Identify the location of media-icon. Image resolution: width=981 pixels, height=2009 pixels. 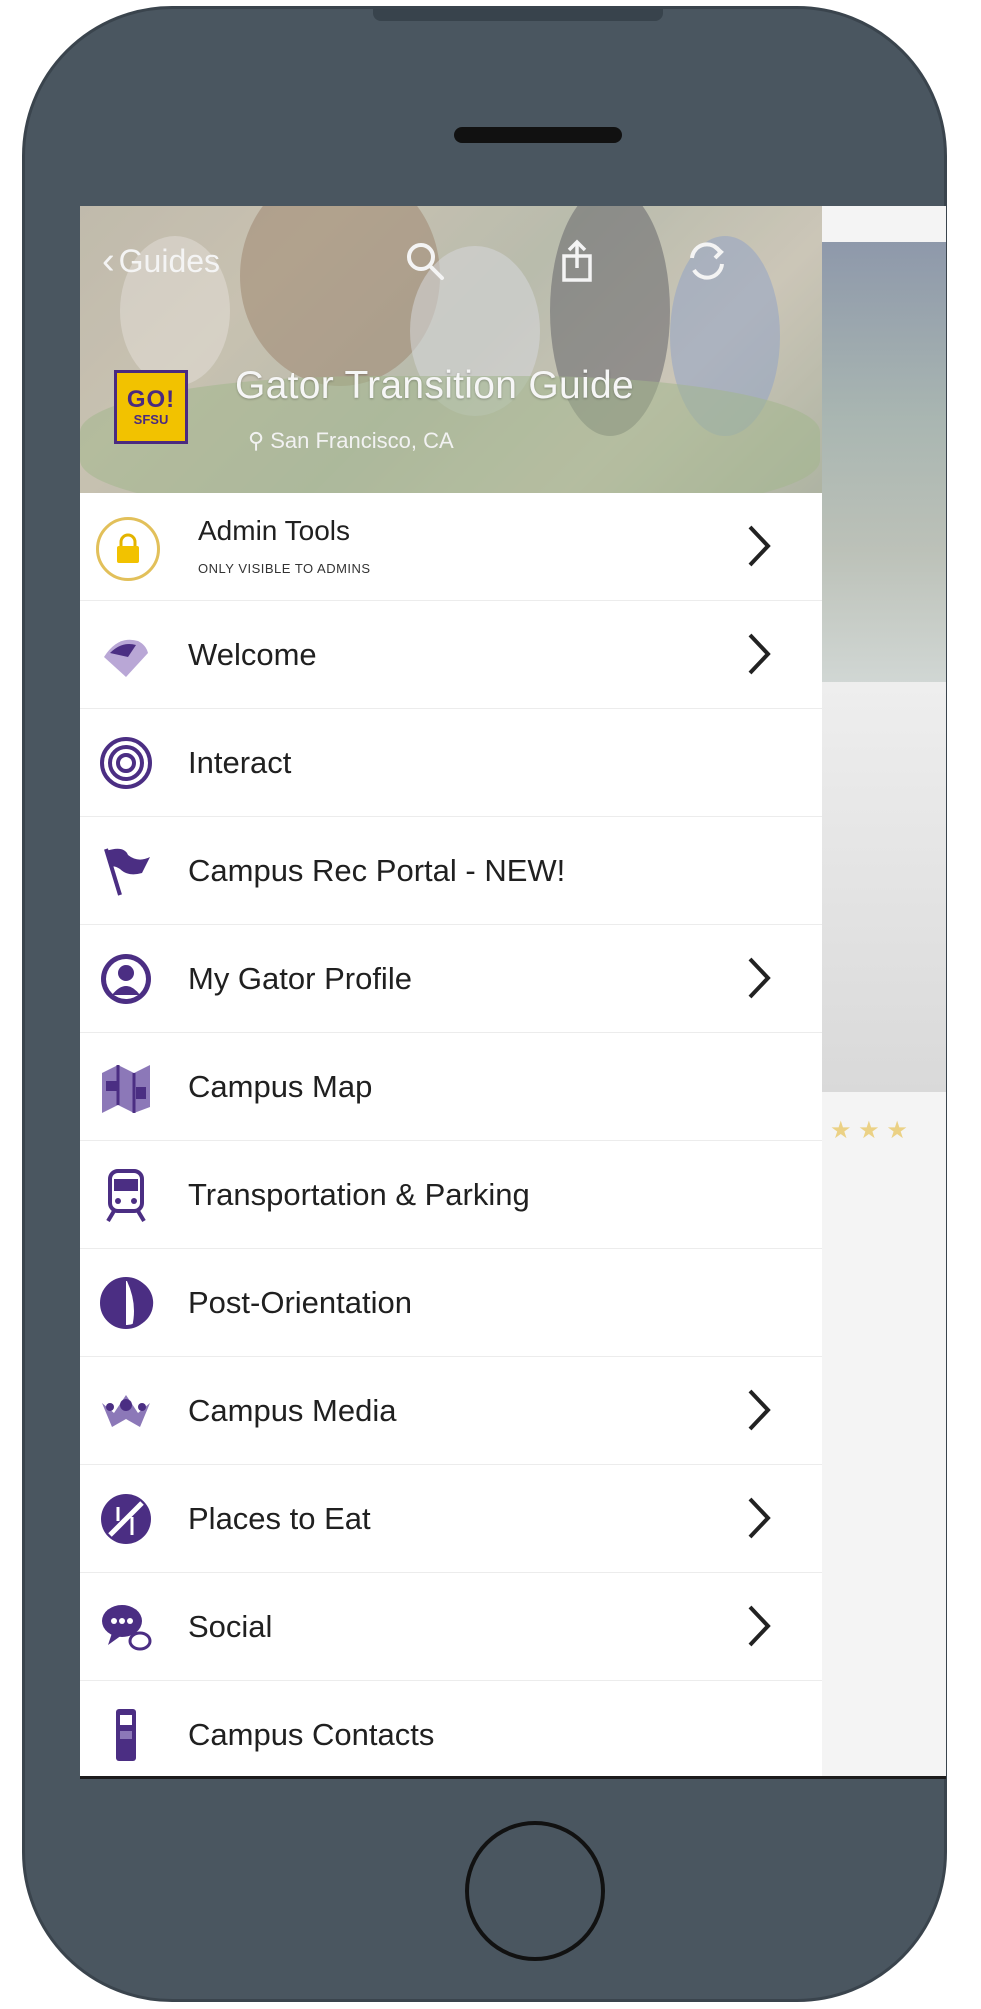
(126, 1411).